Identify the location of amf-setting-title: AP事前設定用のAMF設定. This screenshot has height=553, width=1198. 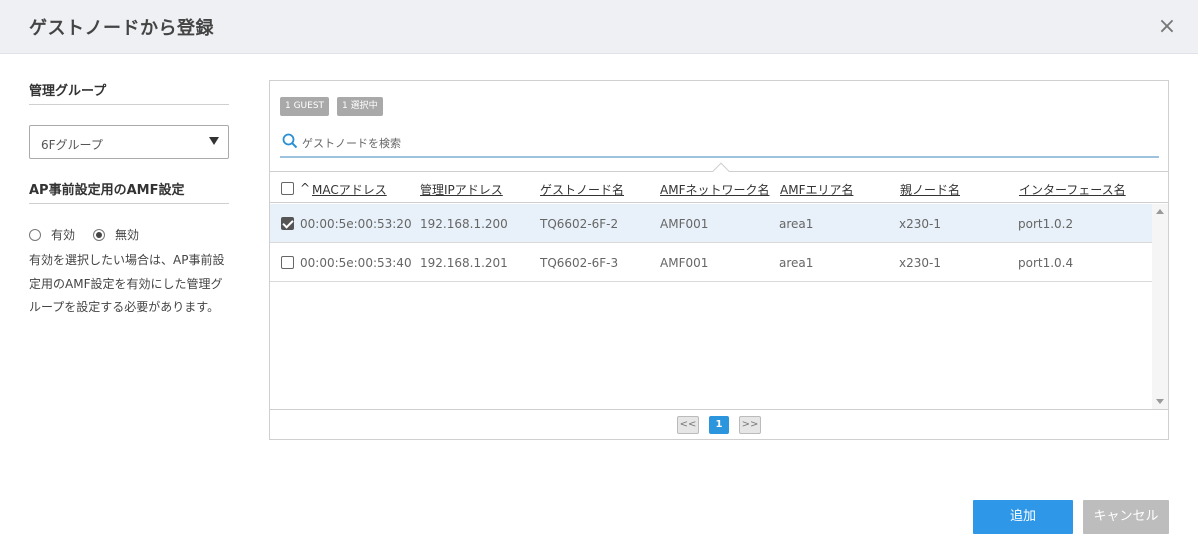
(129, 191).